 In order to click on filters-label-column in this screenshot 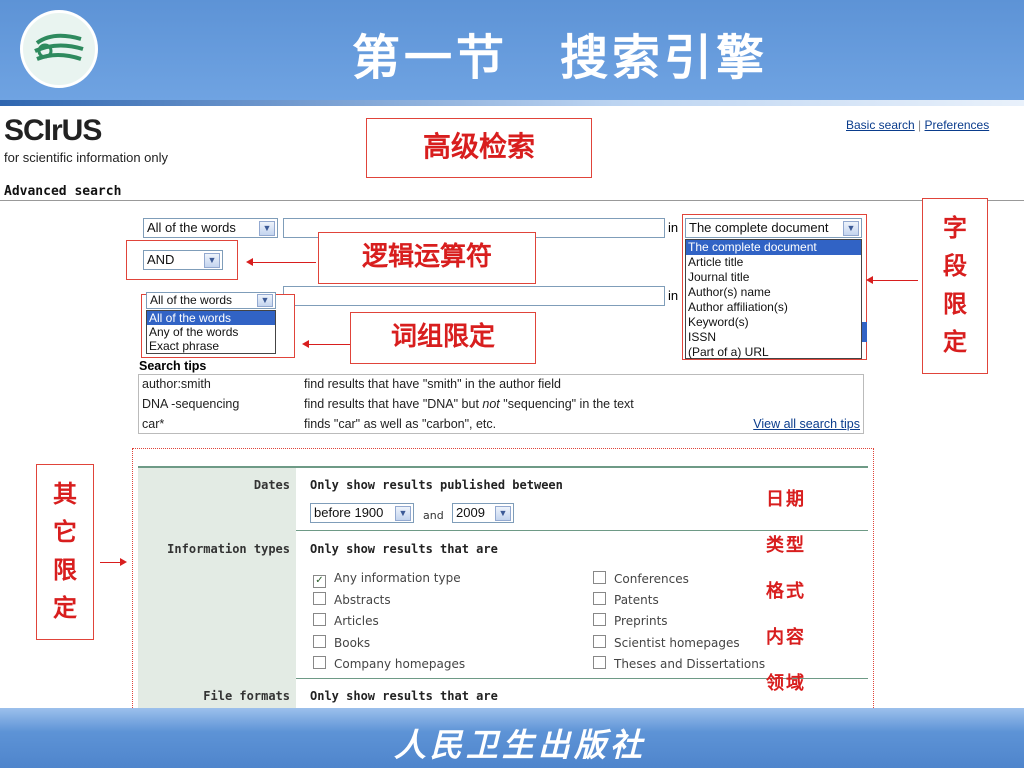, I will do `click(217, 588)`.